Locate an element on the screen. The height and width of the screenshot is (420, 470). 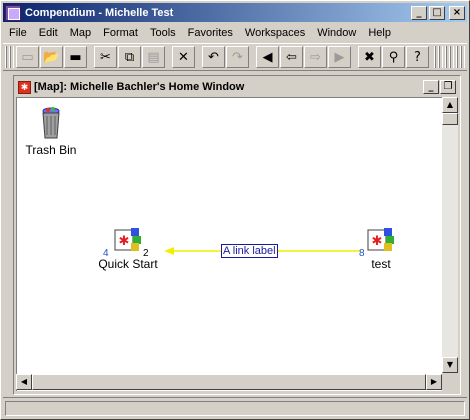
map-minimize-button: _ is located at coordinates (431, 87).